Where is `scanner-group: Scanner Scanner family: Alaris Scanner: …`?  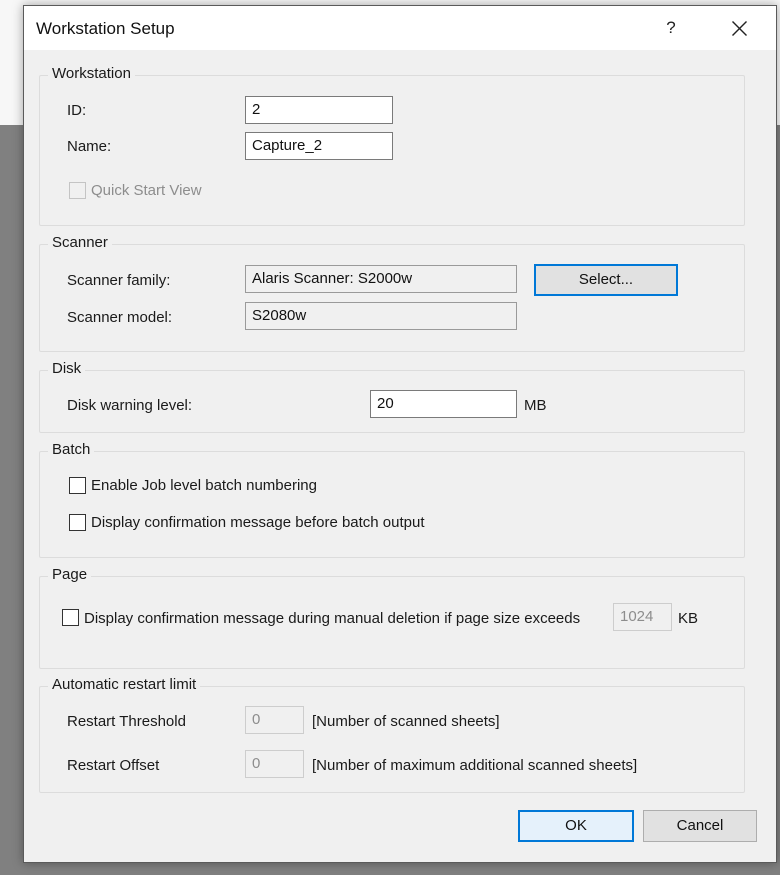 scanner-group: Scanner Scanner family: Alaris Scanner: … is located at coordinates (392, 293).